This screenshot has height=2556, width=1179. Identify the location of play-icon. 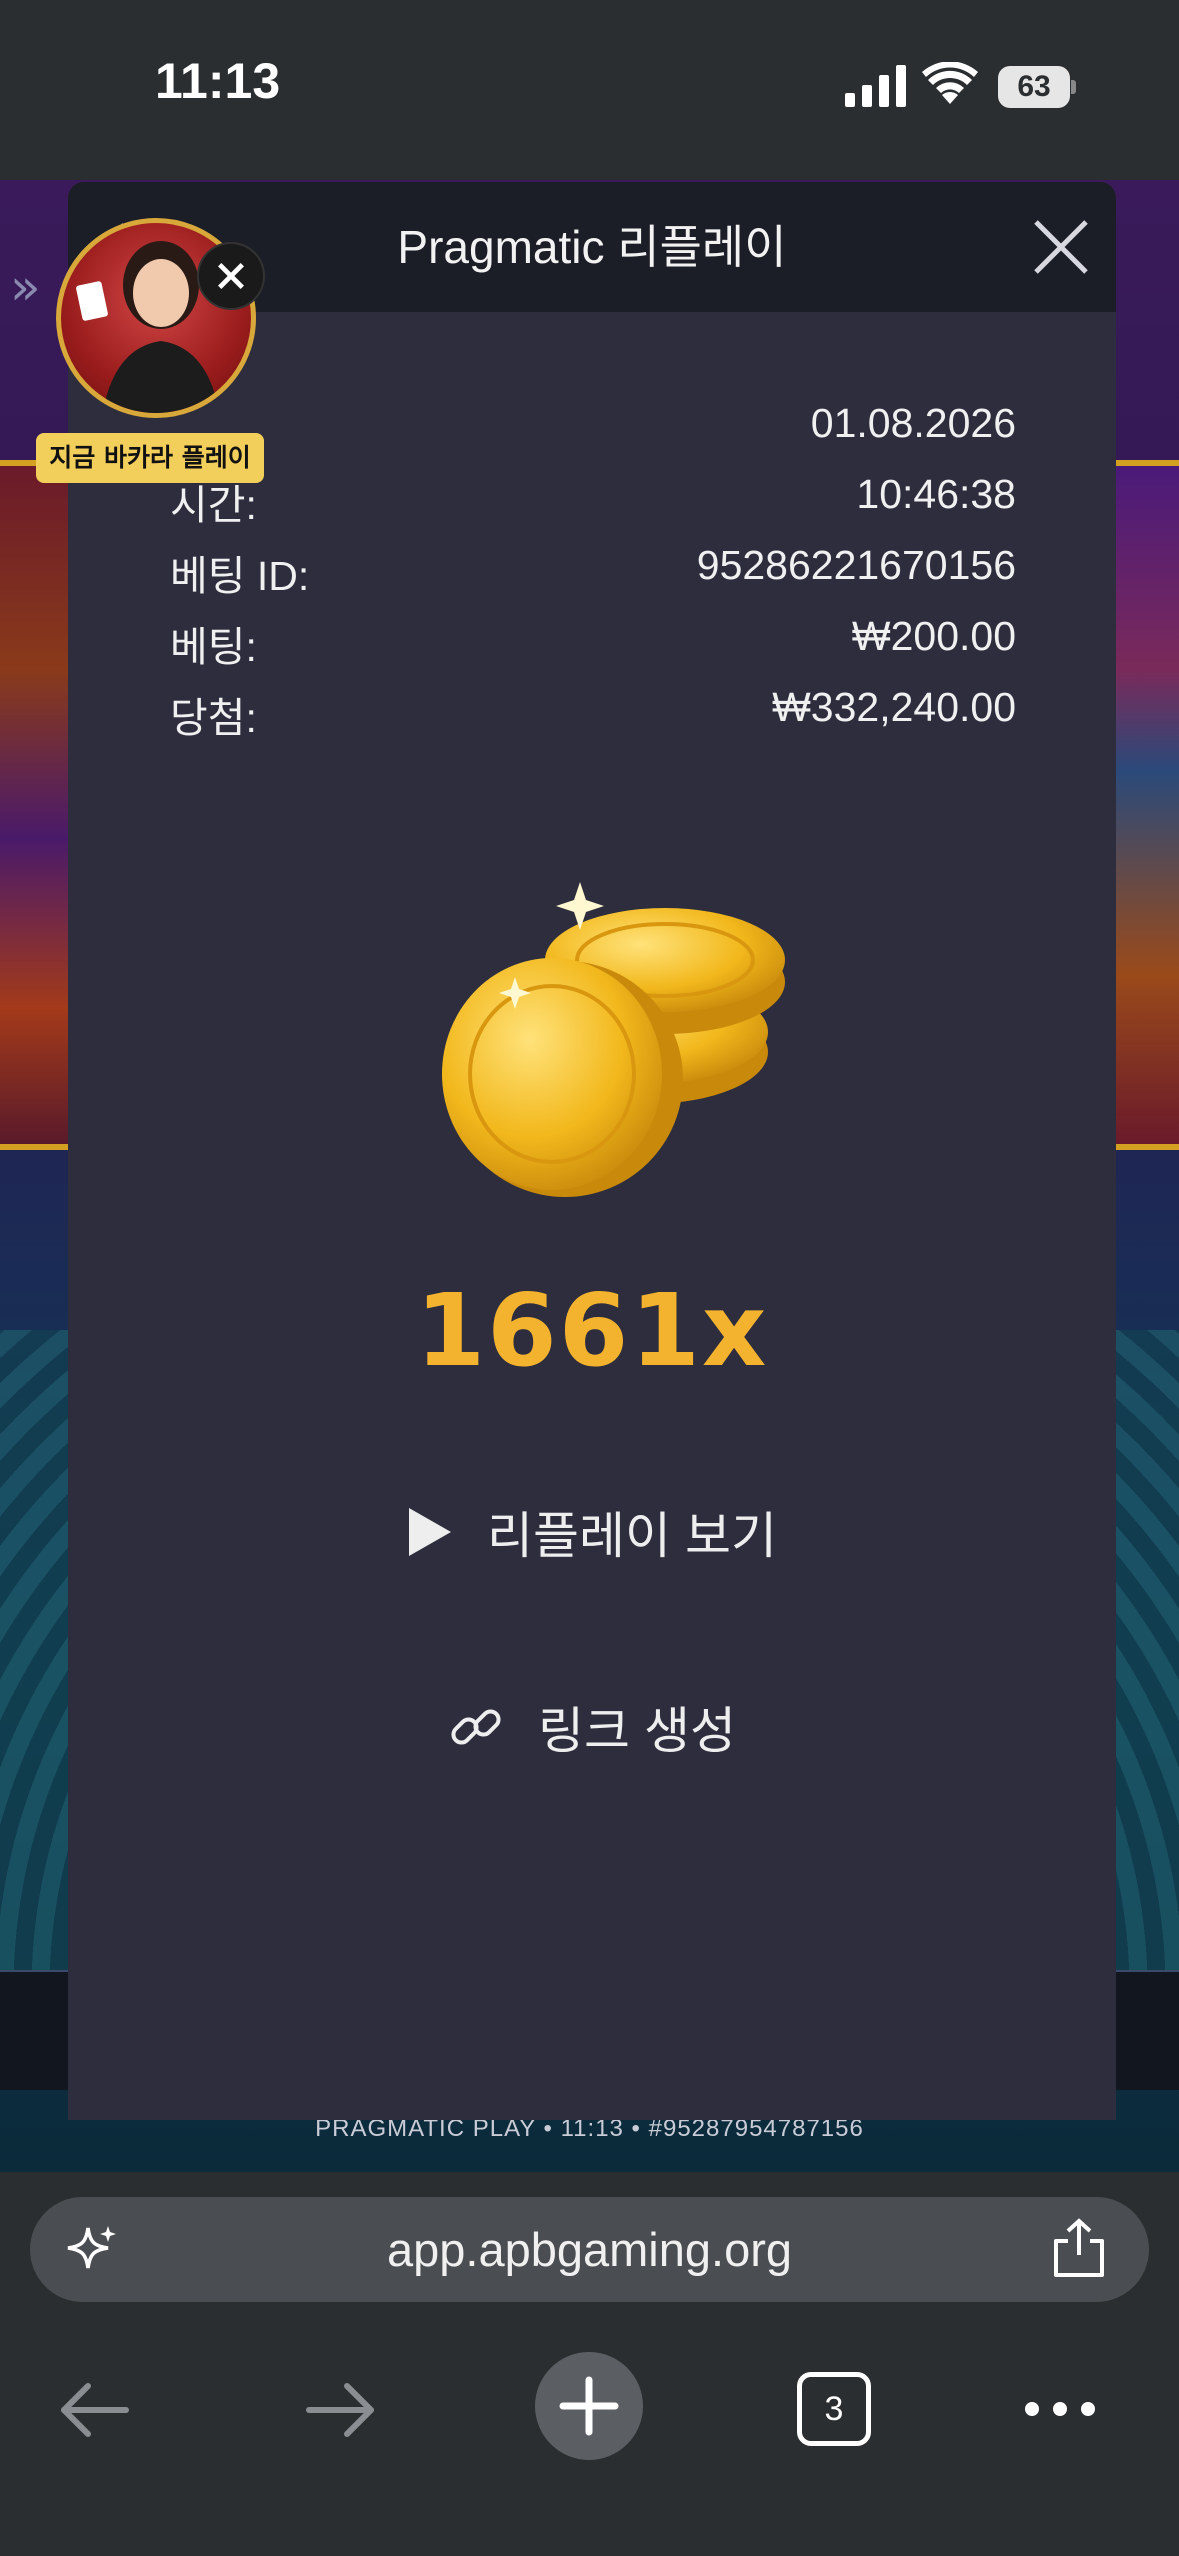
(430, 1532).